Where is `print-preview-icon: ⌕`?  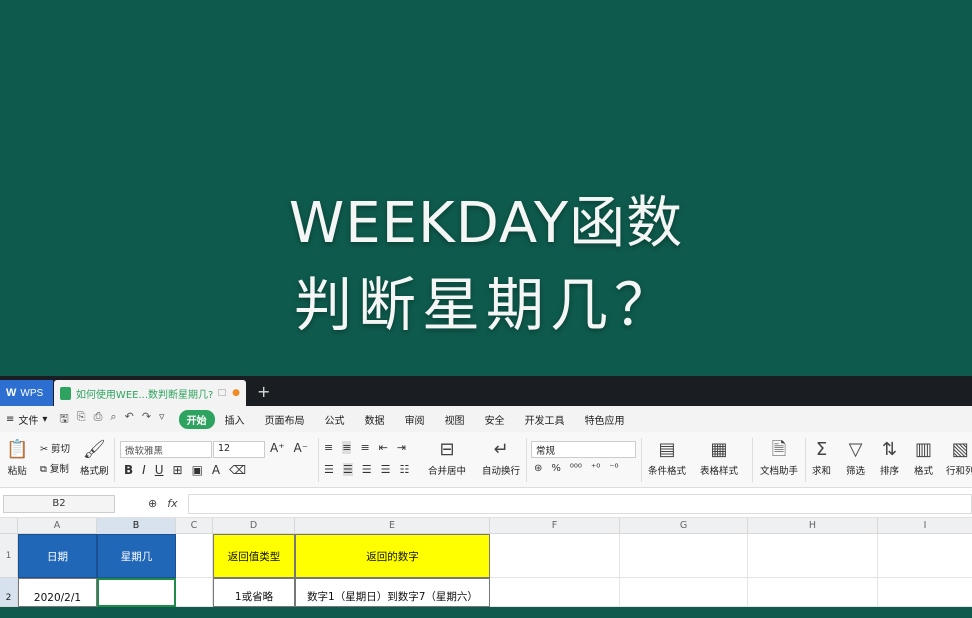
print-preview-icon: ⌕ is located at coordinates (113, 419).